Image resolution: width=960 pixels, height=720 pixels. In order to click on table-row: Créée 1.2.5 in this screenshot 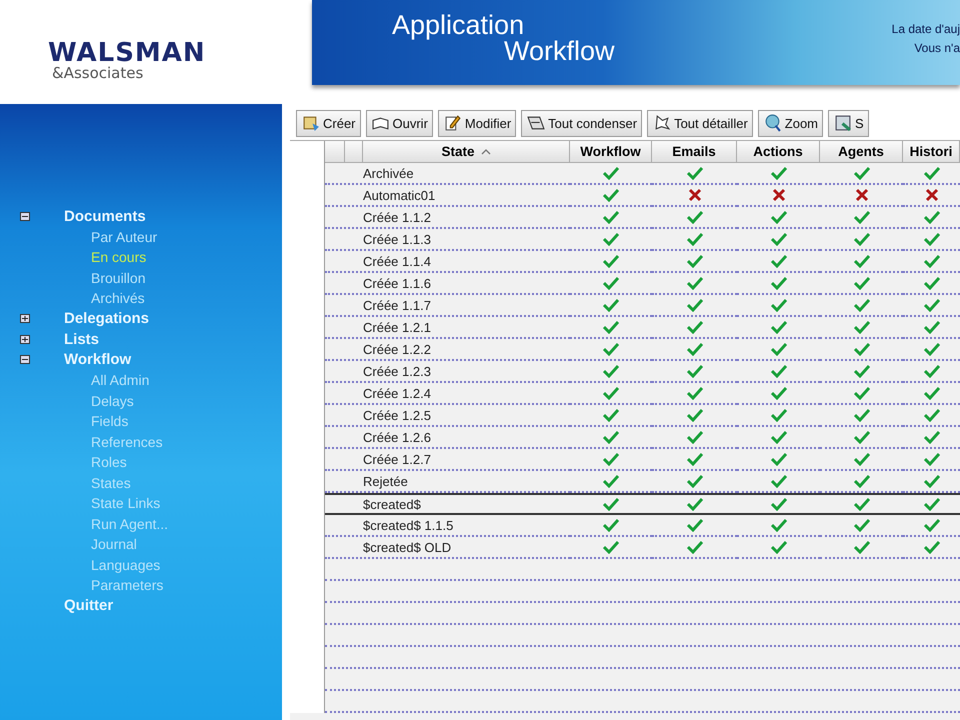, I will do `click(447, 416)`.